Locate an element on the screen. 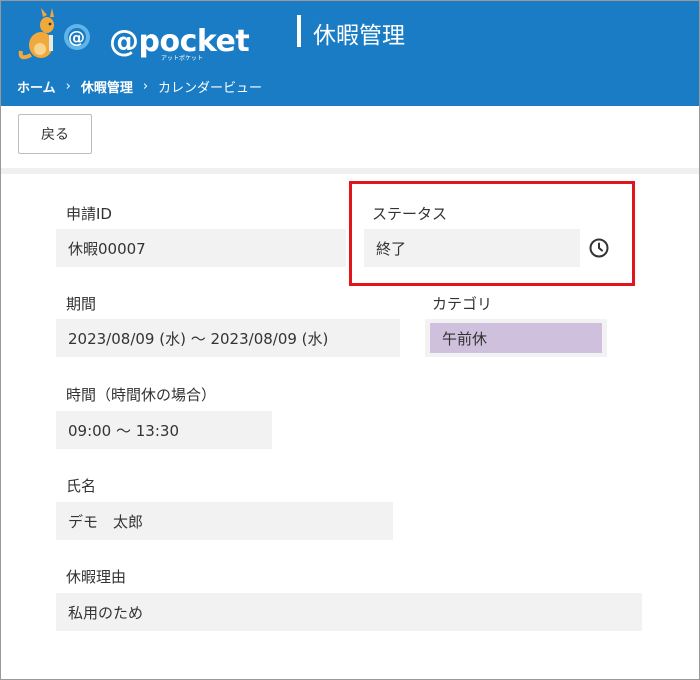 Image resolution: width=700 pixels, height=680 pixels. time-label: 時間（時間休の場合） is located at coordinates (141, 395).